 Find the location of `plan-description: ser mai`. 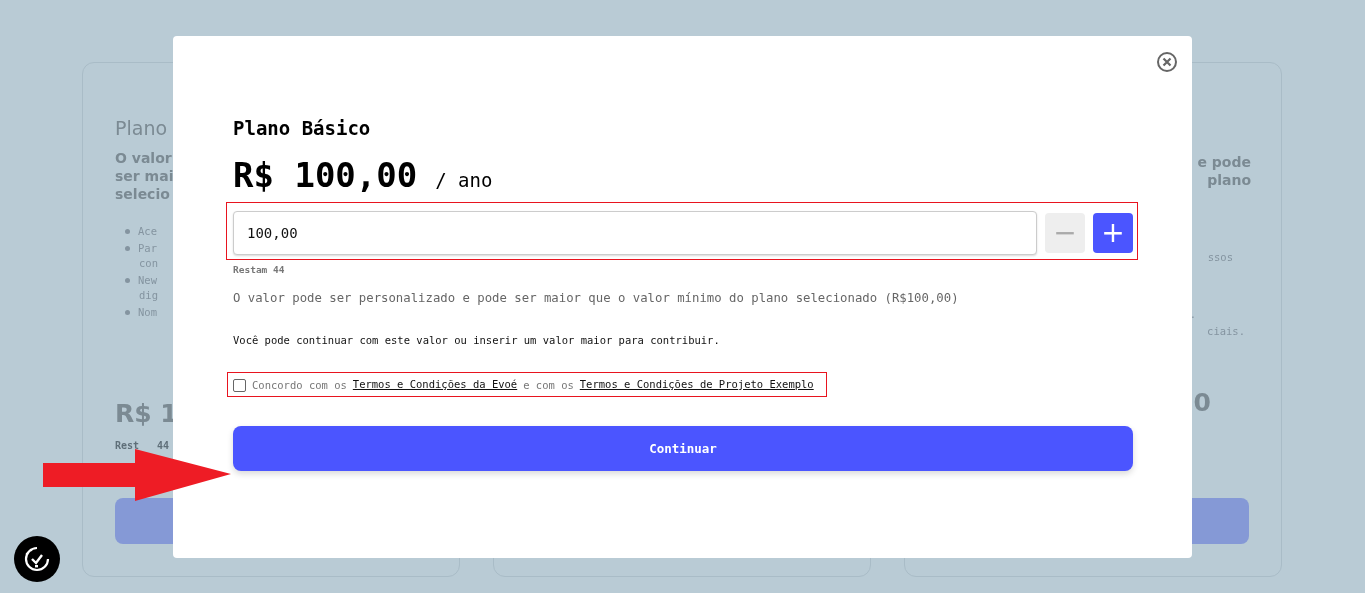

plan-description: ser mai is located at coordinates (144, 176).